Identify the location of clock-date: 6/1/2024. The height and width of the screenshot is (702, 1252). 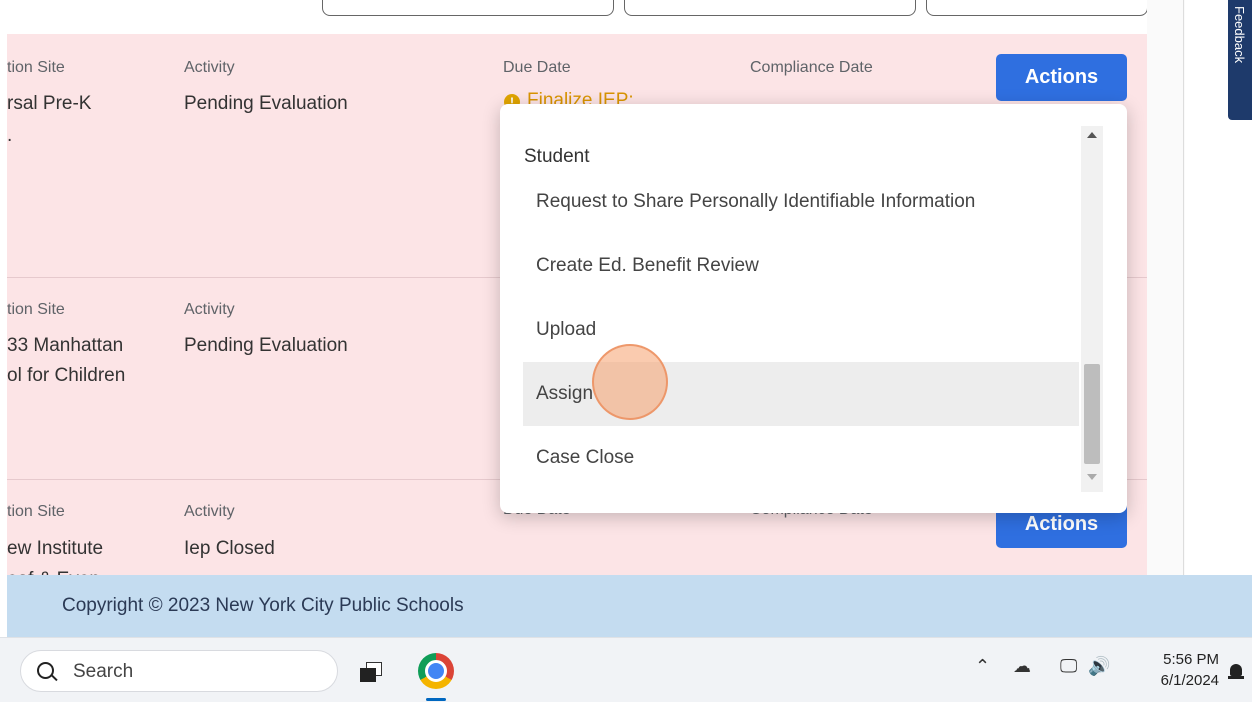
(1189, 680).